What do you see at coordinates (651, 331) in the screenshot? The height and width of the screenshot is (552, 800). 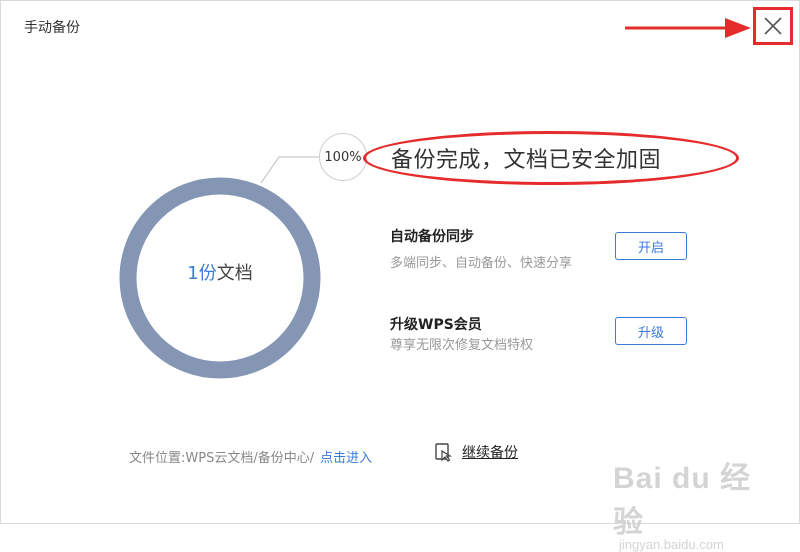 I see `upgrade-button: 升级` at bounding box center [651, 331].